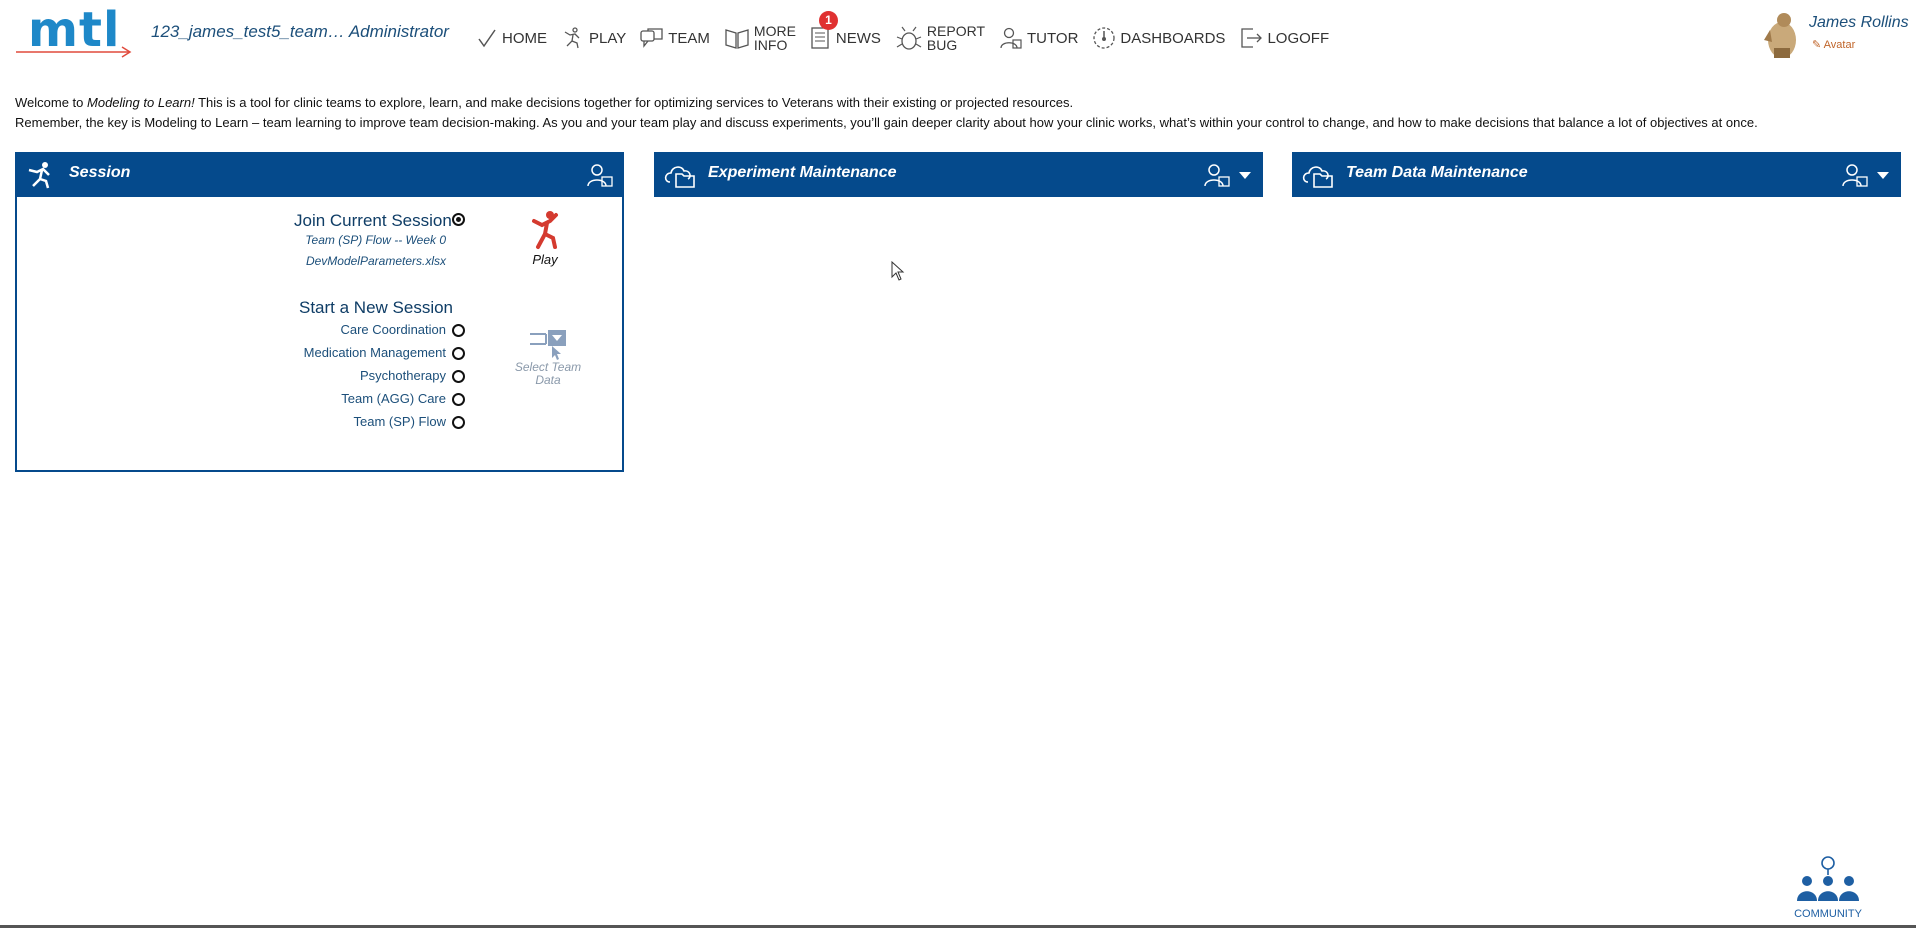 The height and width of the screenshot is (928, 1916). What do you see at coordinates (393, 400) in the screenshot?
I see `session-option-label: Team (AGG) Care` at bounding box center [393, 400].